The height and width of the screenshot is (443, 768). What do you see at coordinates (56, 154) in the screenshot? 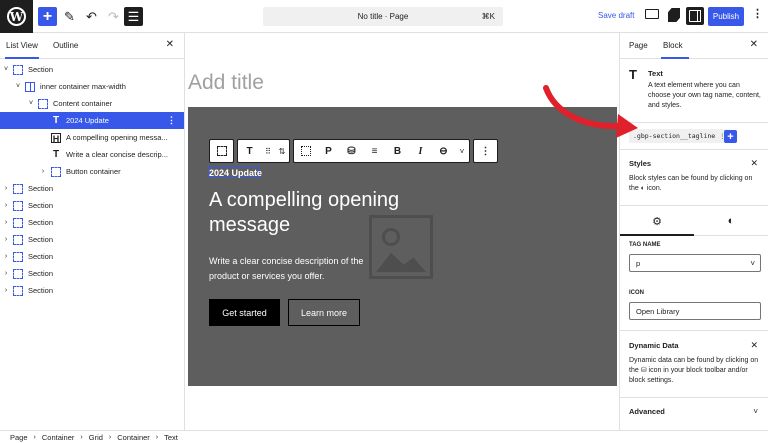
I see `text-icon: T` at bounding box center [56, 154].